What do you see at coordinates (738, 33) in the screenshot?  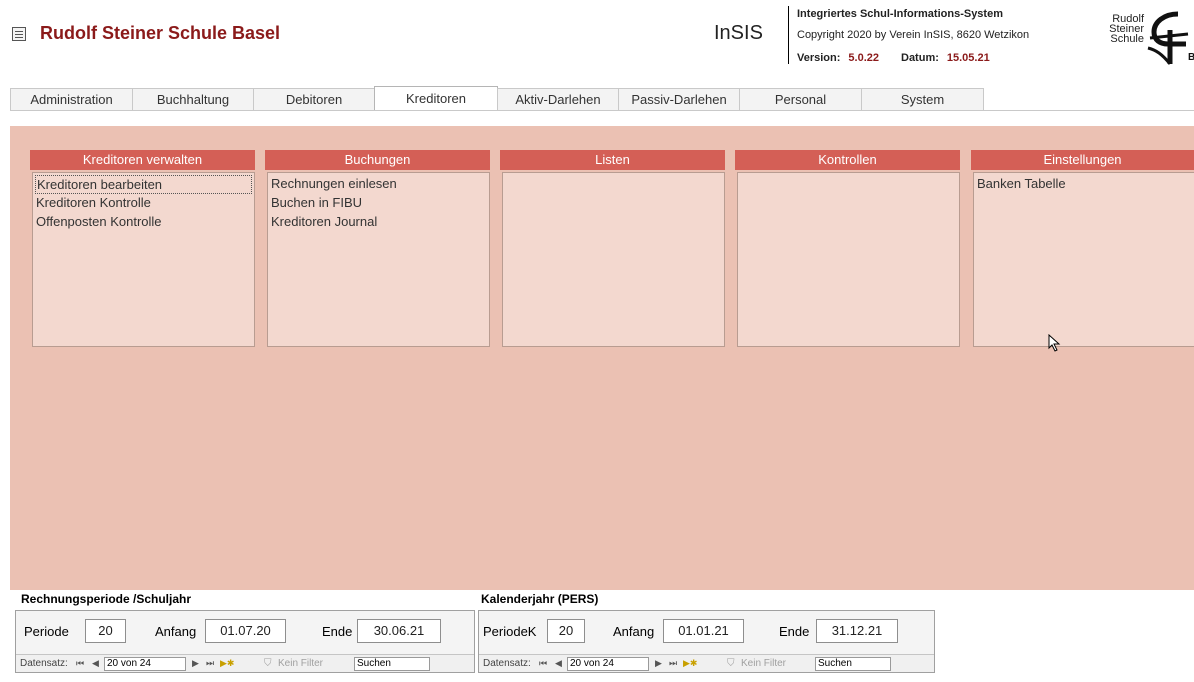 I see `app-name: InSIS` at bounding box center [738, 33].